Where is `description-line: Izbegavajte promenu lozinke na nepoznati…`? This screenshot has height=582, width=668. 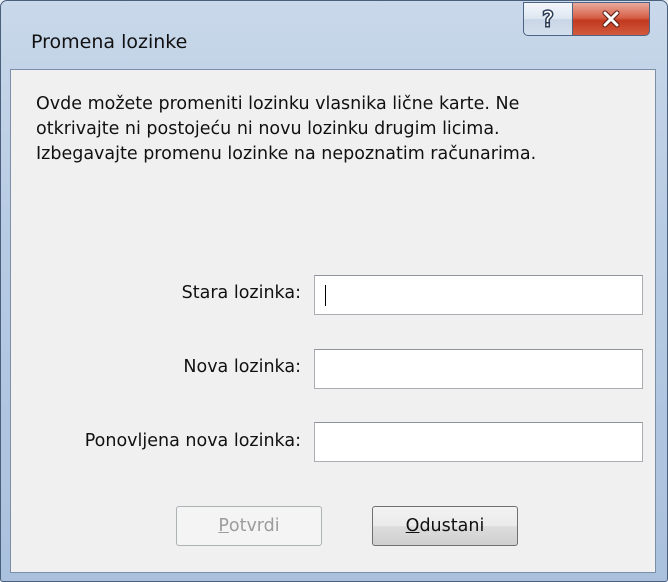 description-line: Izbegavajte promenu lozinke na nepoznati… is located at coordinates (286, 154).